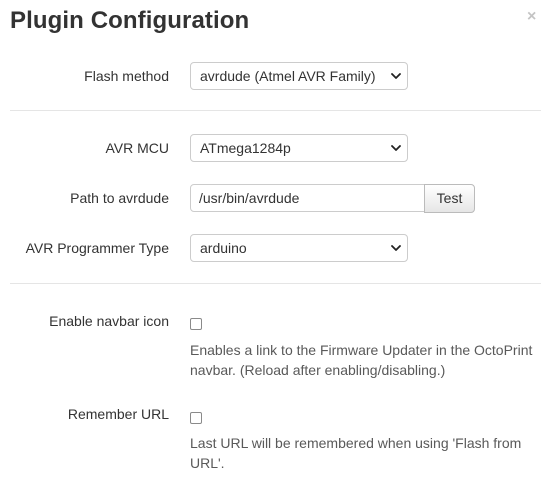 This screenshot has width=552, height=488. I want to click on avr-mcu-value: ATmega1284p, so click(245, 148).